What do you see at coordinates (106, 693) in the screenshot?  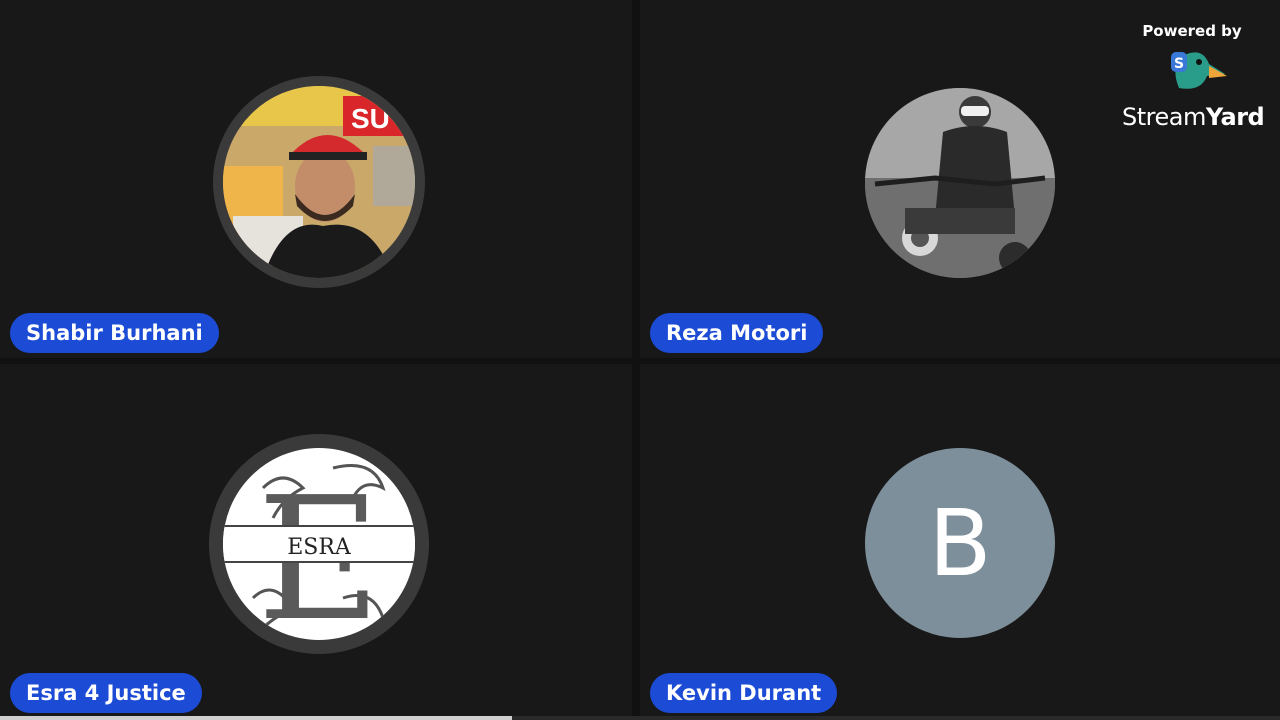 I see `participant-name-badge: Esra 4 Justice` at bounding box center [106, 693].